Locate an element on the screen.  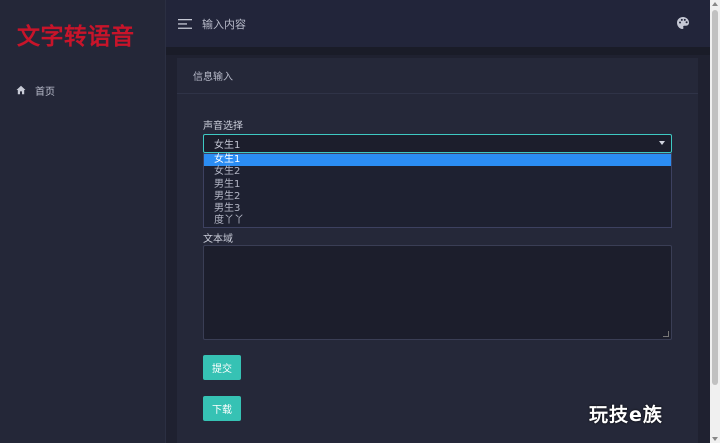
chevron-down-icon is located at coordinates (662, 143).